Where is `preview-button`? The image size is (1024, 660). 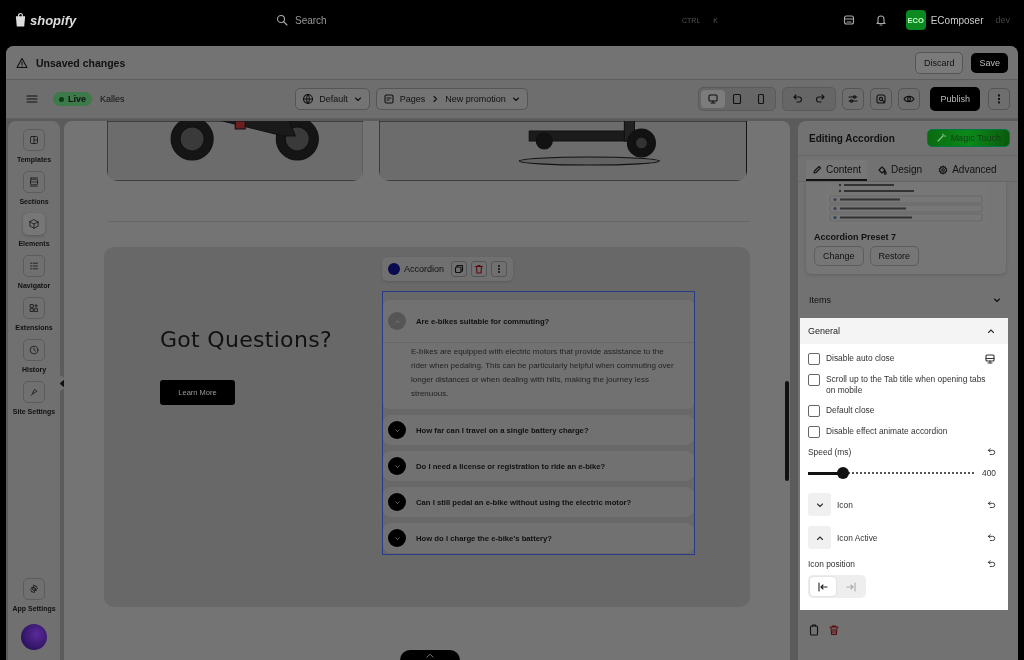 preview-button is located at coordinates (909, 99).